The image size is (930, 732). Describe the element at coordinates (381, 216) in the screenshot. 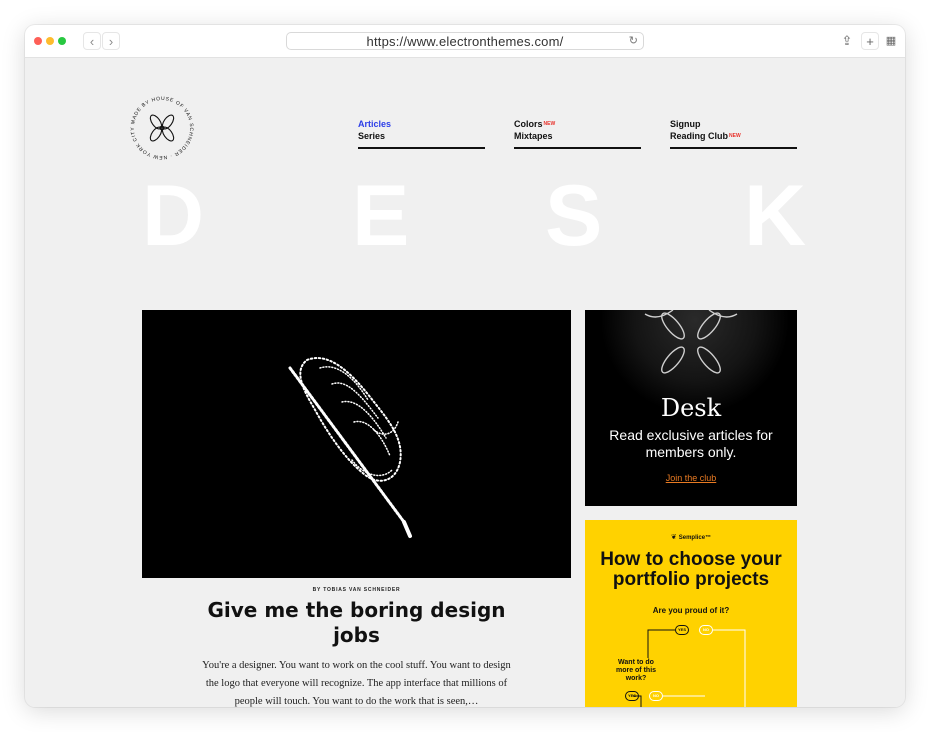

I see `masthead-letter: E` at that location.